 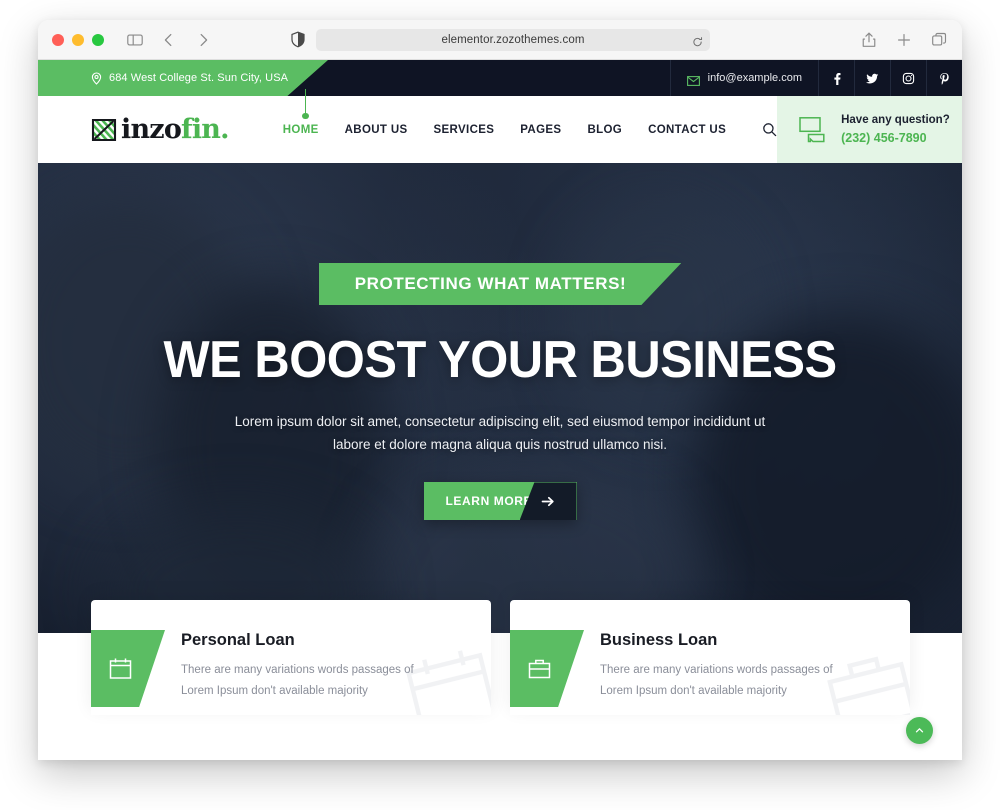 What do you see at coordinates (754, 78) in the screenshot?
I see `topbar-email-text: info@example.com` at bounding box center [754, 78].